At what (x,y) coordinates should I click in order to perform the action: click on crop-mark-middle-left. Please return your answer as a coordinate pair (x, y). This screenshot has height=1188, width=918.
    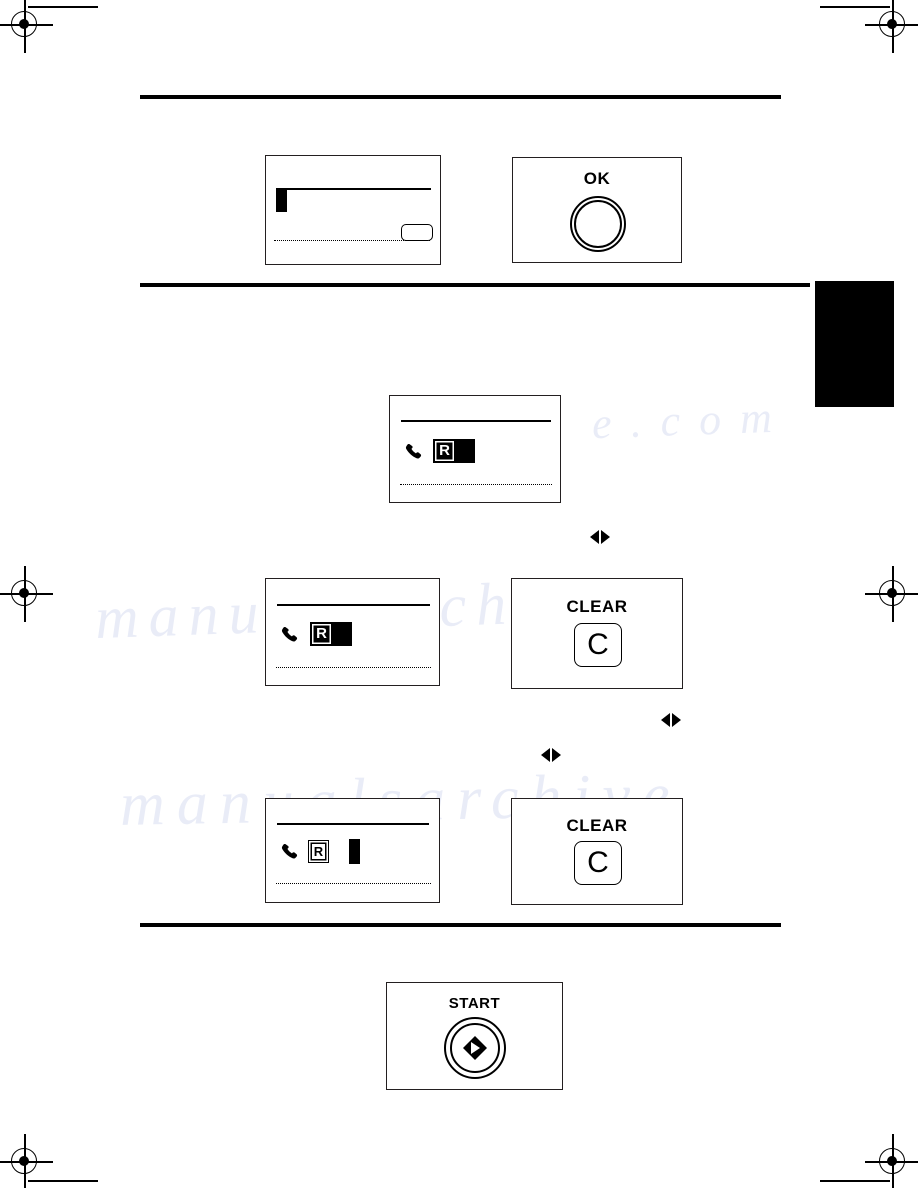
    Looking at the image, I should click on (26, 594).